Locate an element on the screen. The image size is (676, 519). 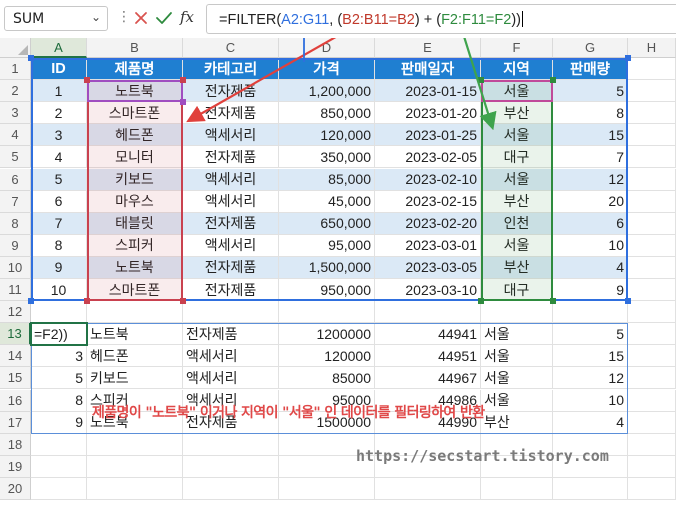
table-header-cell: 지역 is located at coordinates (517, 69).